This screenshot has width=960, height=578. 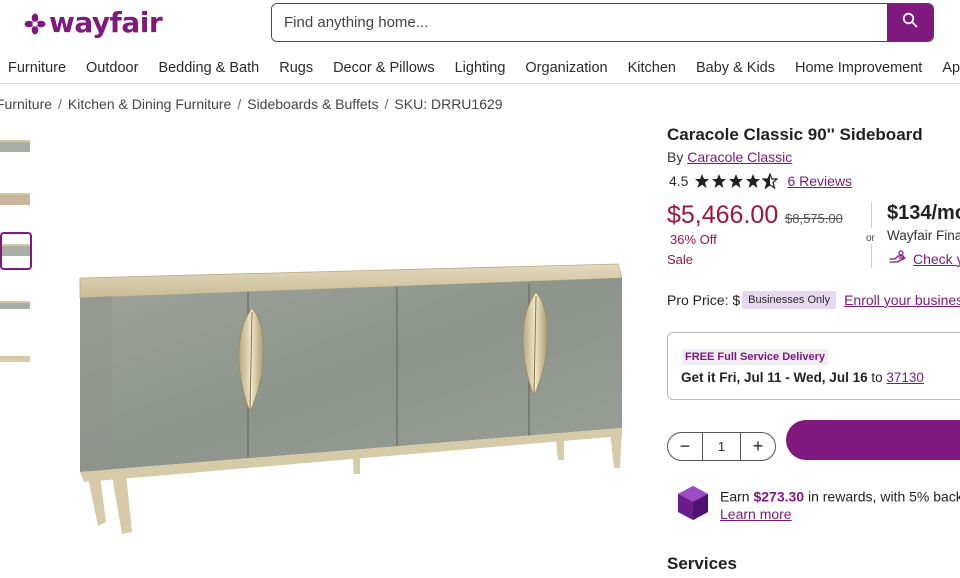 I want to click on thumbnail-rail, so click(x=17, y=258).